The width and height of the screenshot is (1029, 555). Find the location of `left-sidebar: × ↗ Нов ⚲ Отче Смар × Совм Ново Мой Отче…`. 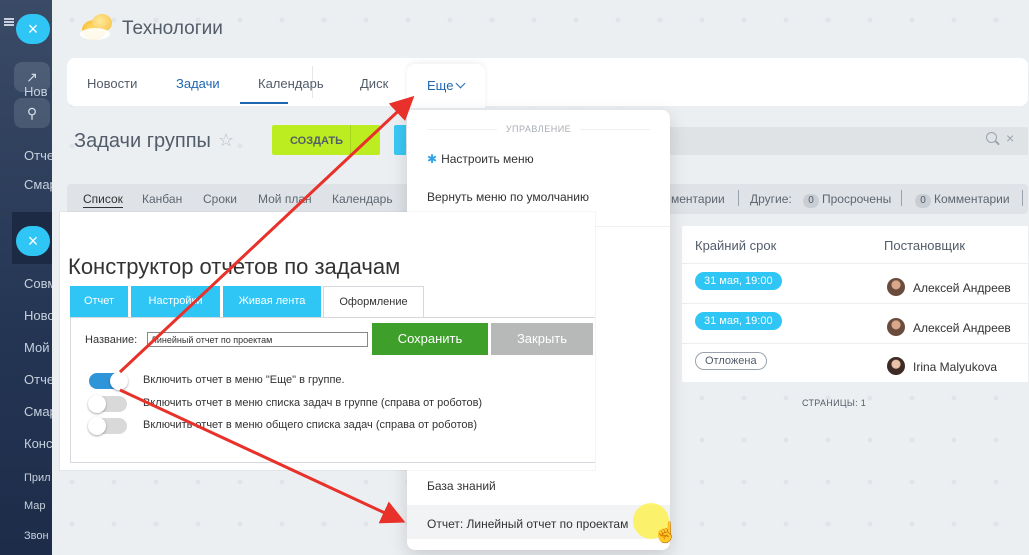

left-sidebar: × ↗ Нов ⚲ Отче Смар × Совм Ново Мой Отче… is located at coordinates (26, 277).